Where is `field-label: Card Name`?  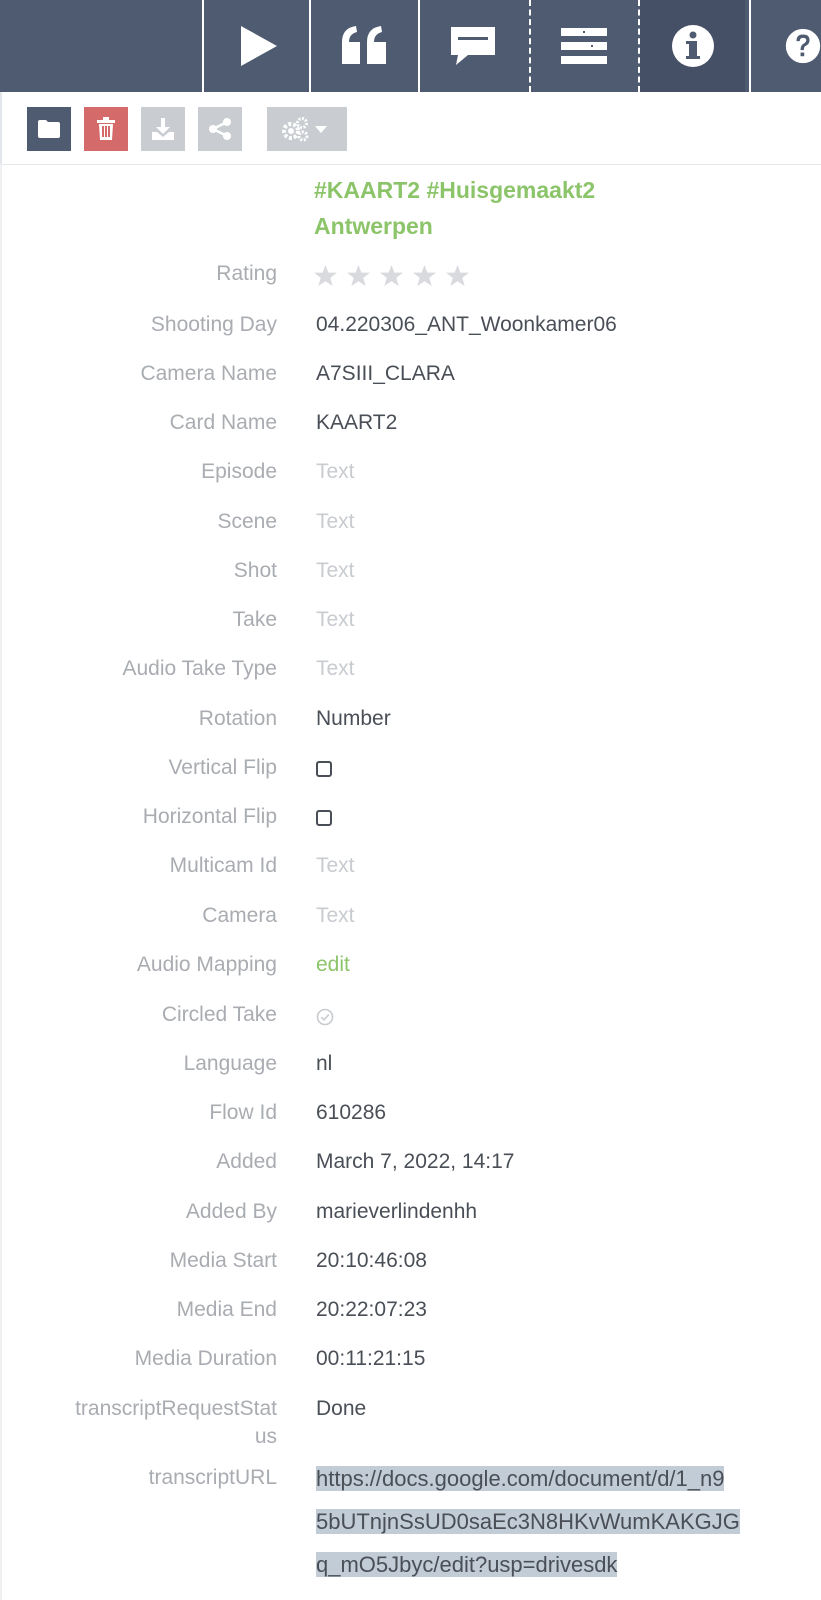
field-label: Card Name is located at coordinates (223, 422).